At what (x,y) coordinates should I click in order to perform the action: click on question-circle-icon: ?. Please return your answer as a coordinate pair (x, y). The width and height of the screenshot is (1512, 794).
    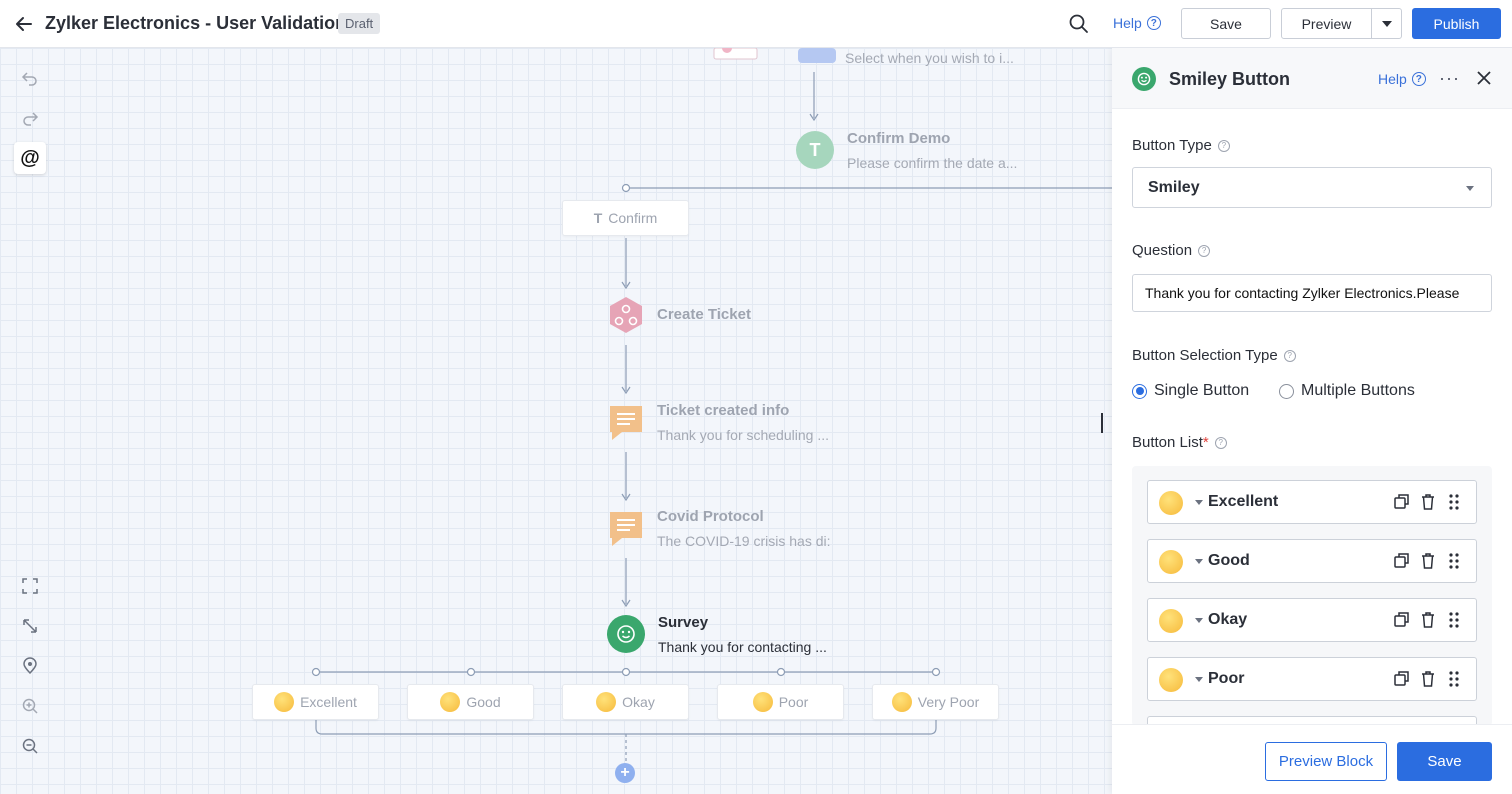
    Looking at the image, I should click on (1153, 23).